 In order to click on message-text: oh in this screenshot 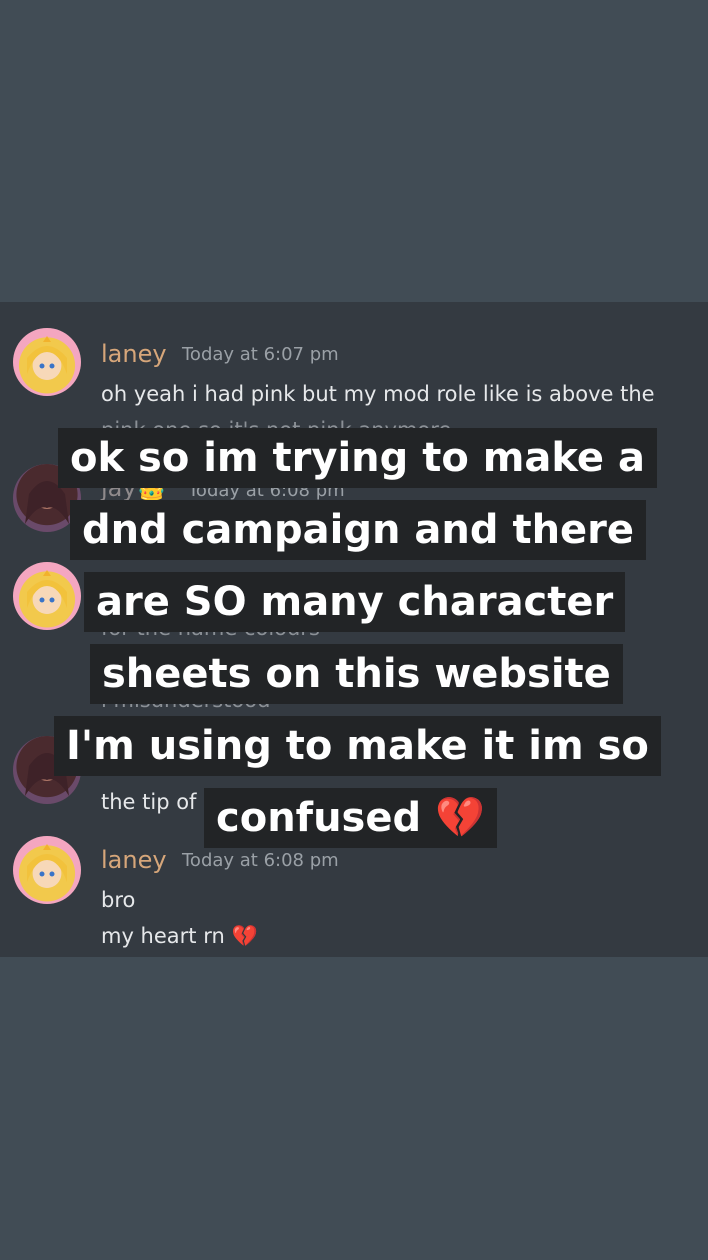, I will do `click(114, 662)`.